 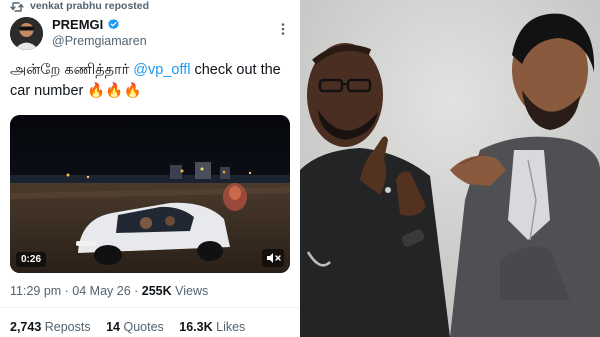 What do you see at coordinates (196, 327) in the screenshot?
I see `likes-count: 16.3K` at bounding box center [196, 327].